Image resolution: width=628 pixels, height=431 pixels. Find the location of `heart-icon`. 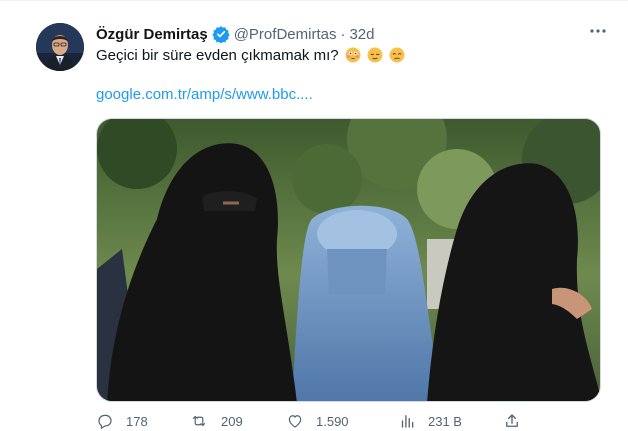

heart-icon is located at coordinates (295, 421).